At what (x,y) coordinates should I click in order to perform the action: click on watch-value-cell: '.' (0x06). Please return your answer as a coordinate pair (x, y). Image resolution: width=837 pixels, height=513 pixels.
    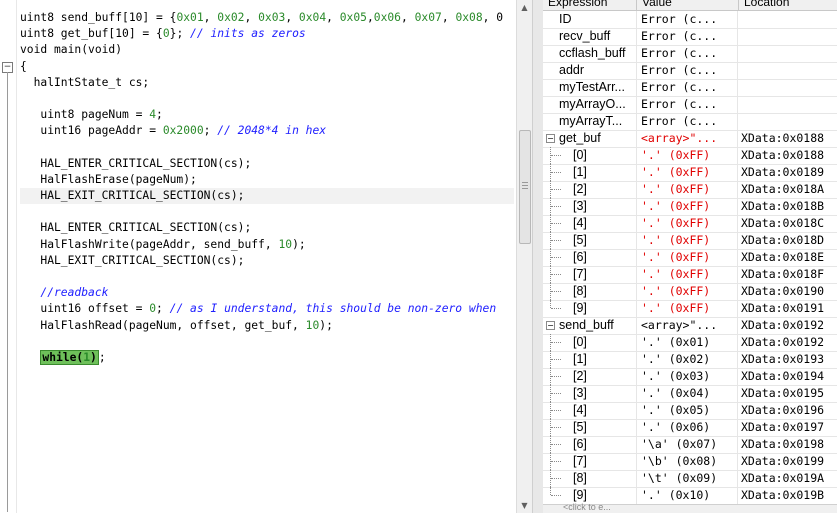
    Looking at the image, I should click on (687, 427).